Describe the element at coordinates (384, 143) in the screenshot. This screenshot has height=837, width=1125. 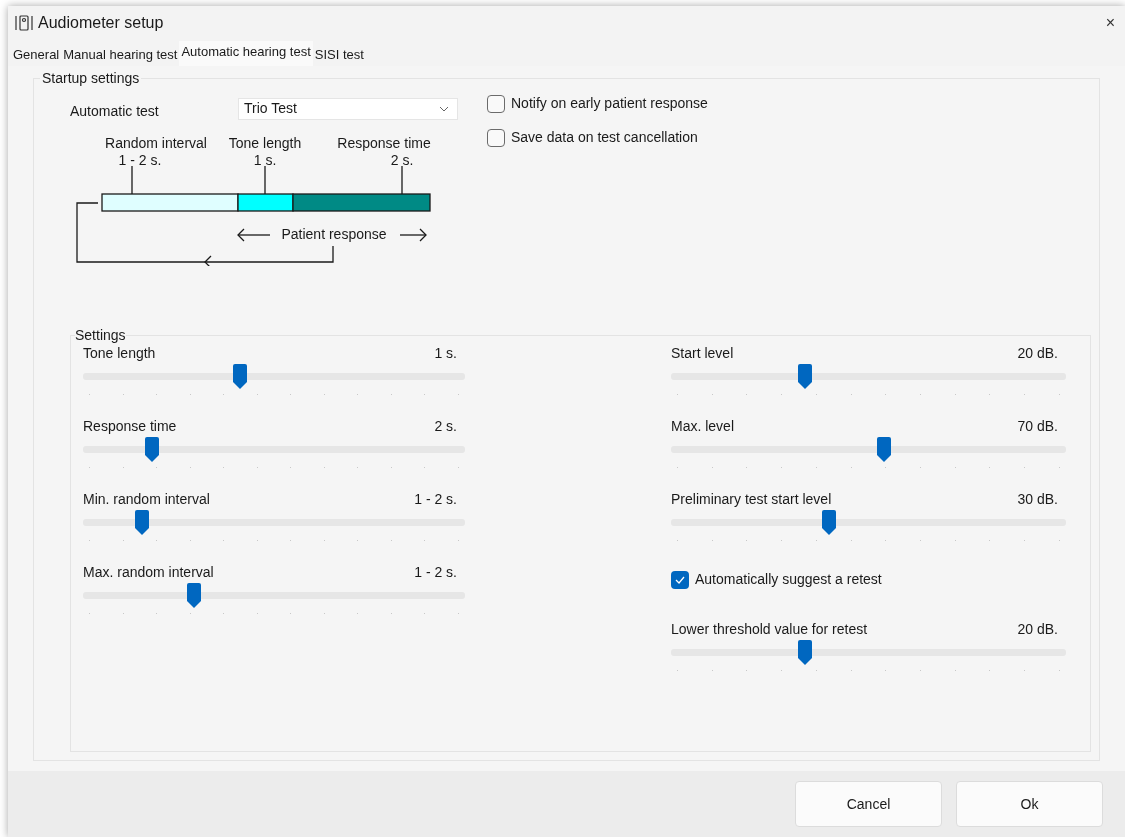
I see `diagram-label: Response time` at that location.